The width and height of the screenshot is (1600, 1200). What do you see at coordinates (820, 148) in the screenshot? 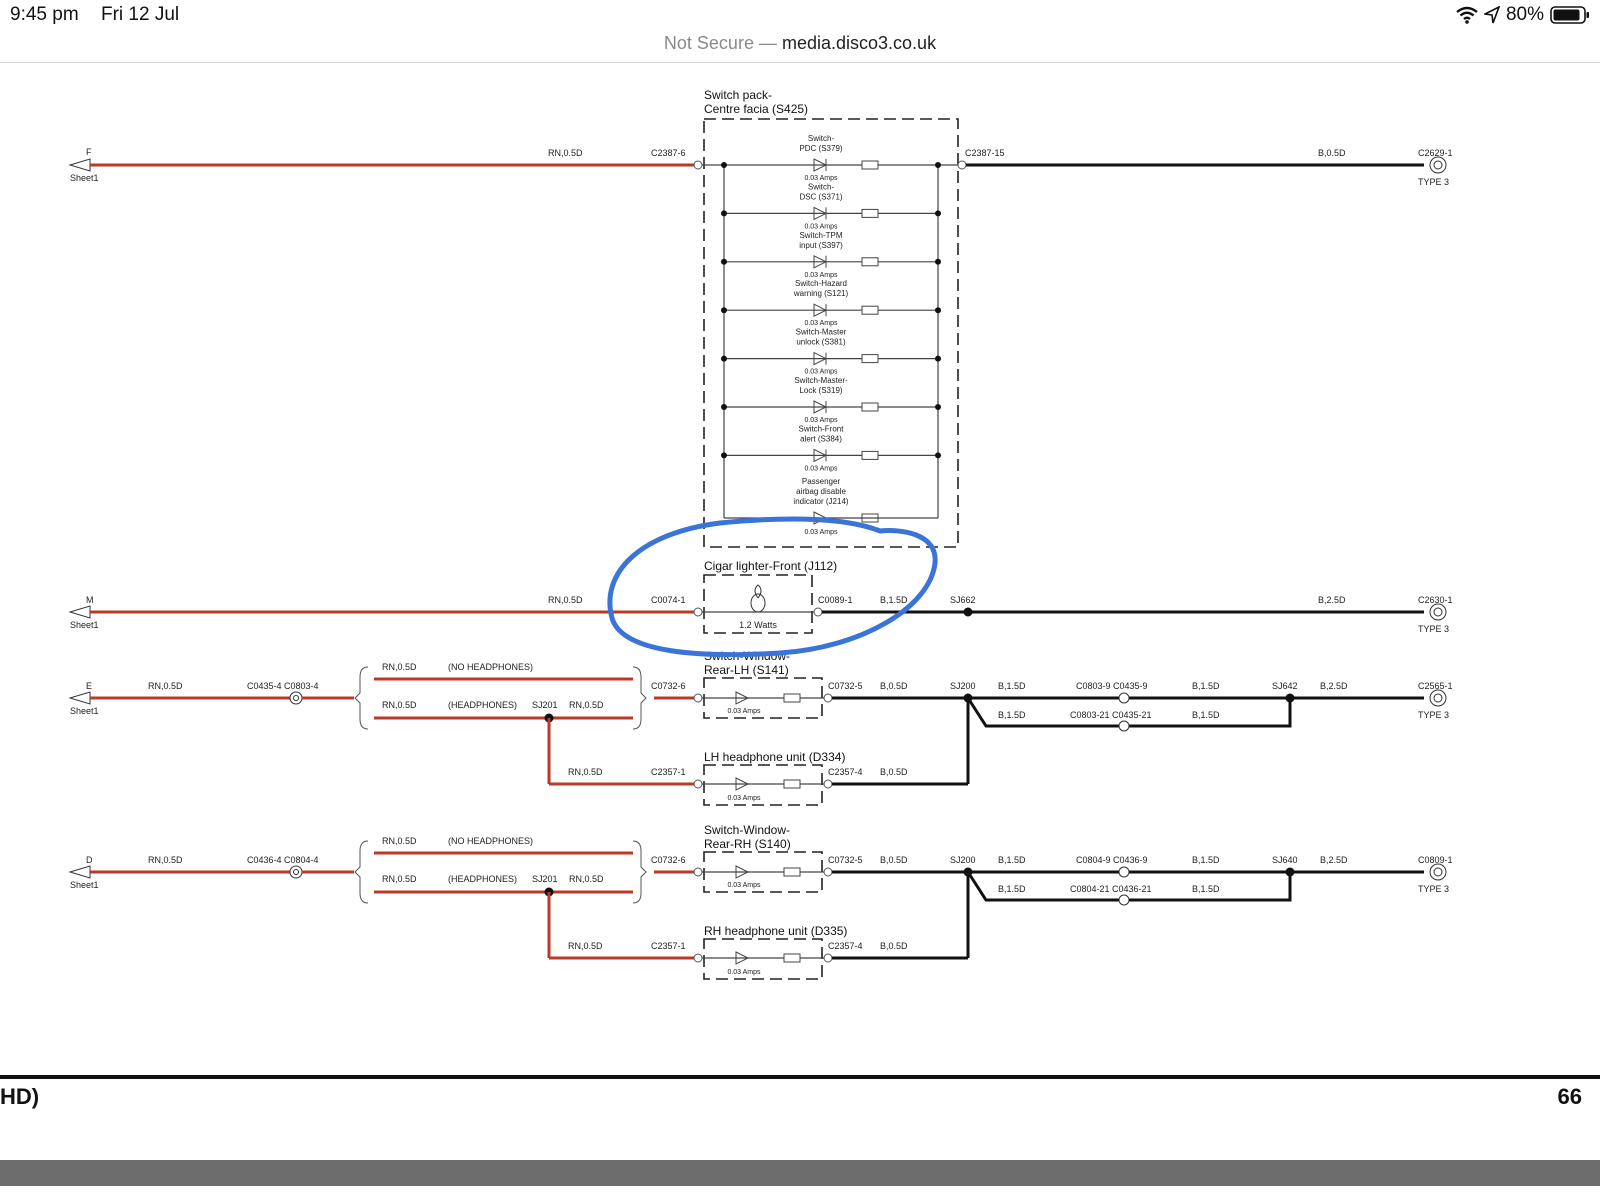
I see `switch-label-2: PDC (S379)` at bounding box center [820, 148].